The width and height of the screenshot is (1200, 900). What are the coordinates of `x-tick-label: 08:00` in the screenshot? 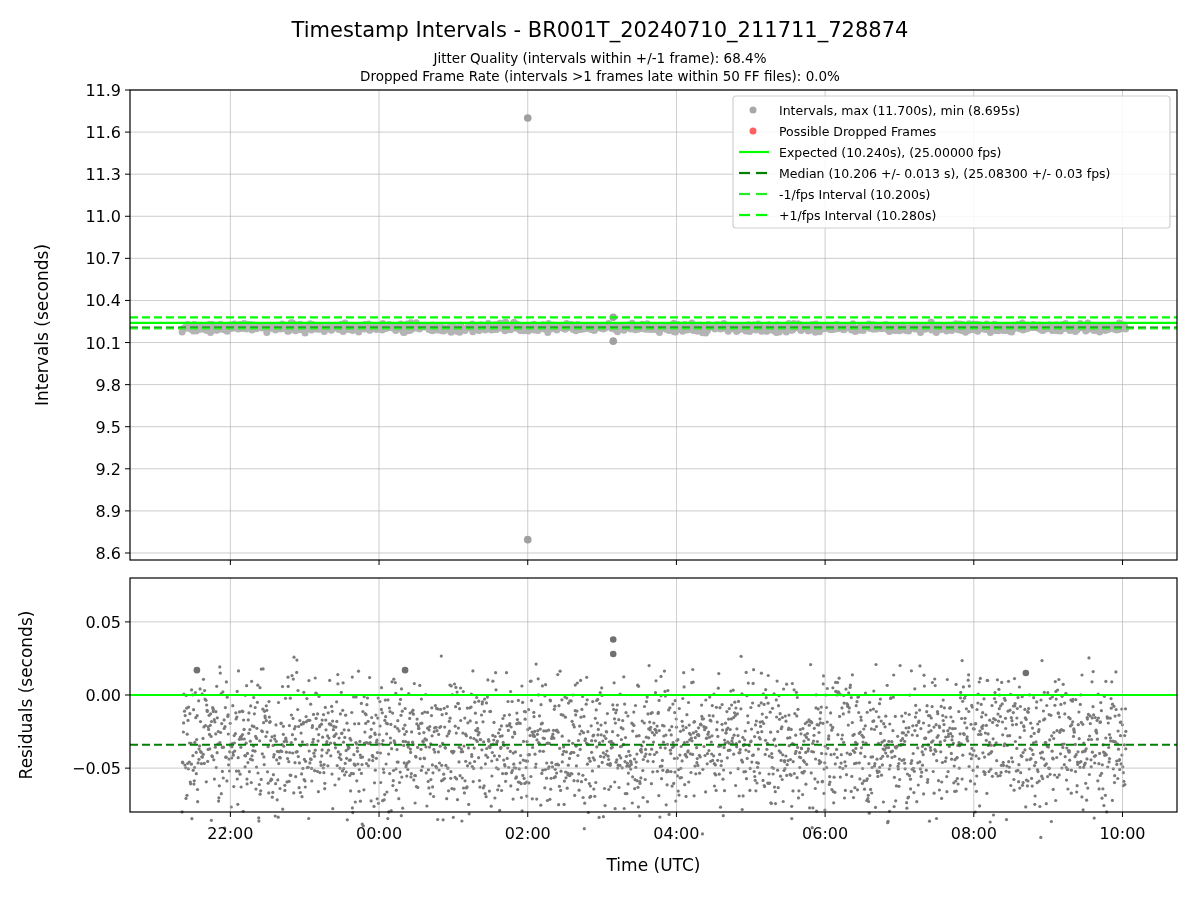 It's located at (973, 833).